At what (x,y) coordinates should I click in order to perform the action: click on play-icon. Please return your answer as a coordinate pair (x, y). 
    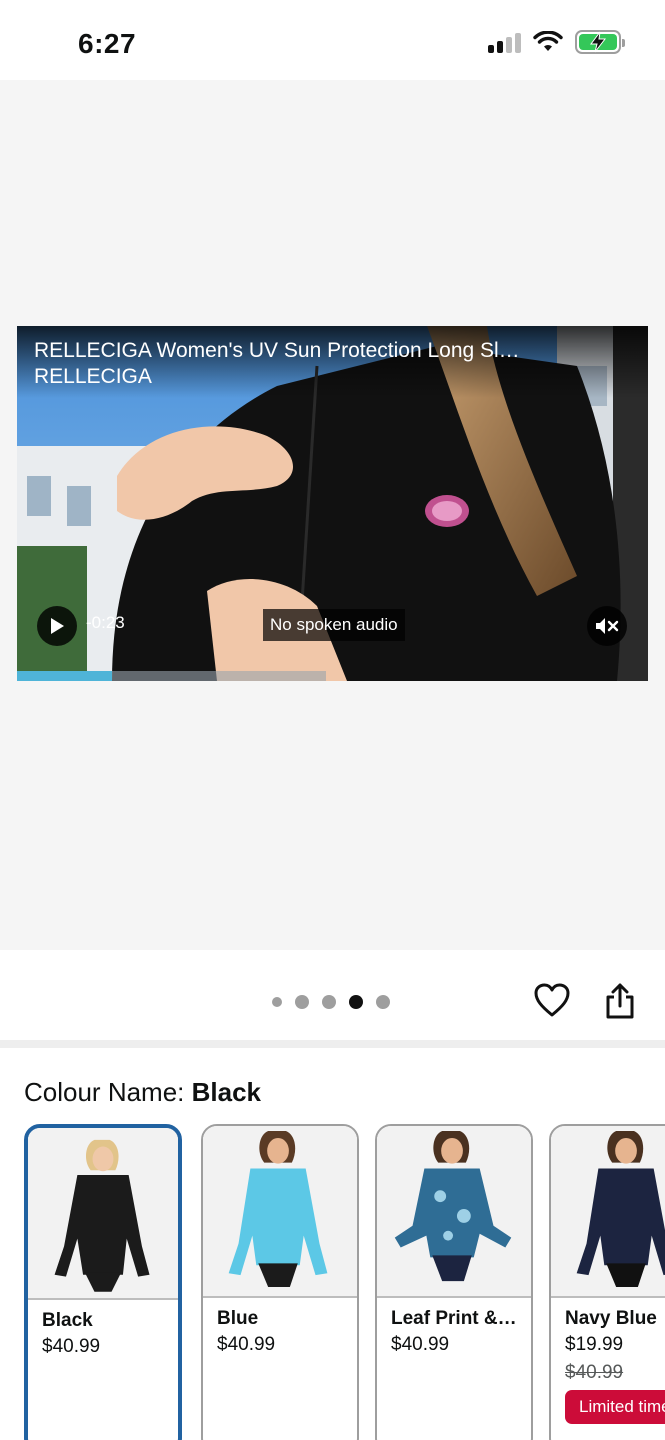
    Looking at the image, I should click on (57, 626).